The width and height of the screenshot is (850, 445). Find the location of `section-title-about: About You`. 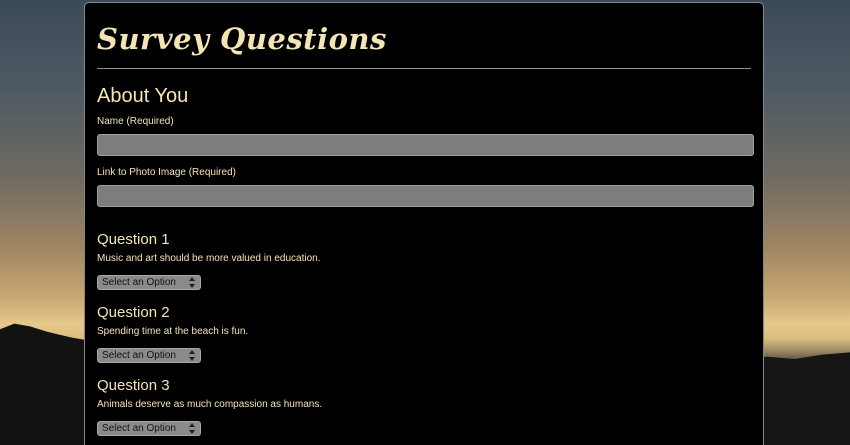

section-title-about: About You is located at coordinates (143, 96).